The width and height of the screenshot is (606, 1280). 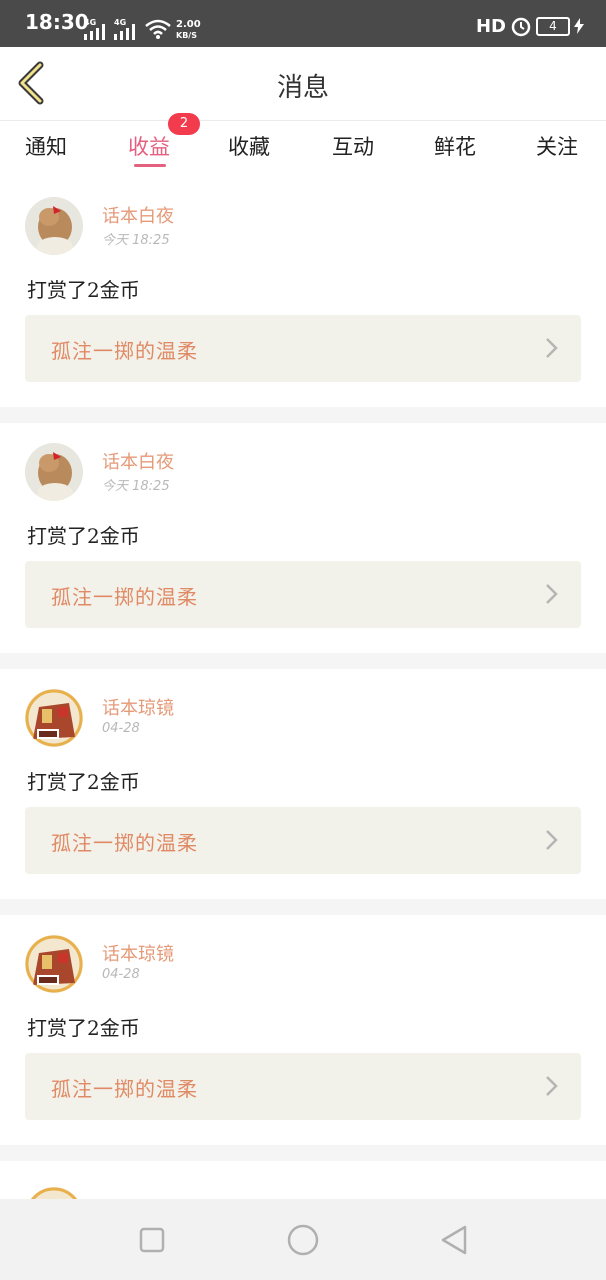 What do you see at coordinates (94, 32) in the screenshot?
I see `signal-icon` at bounding box center [94, 32].